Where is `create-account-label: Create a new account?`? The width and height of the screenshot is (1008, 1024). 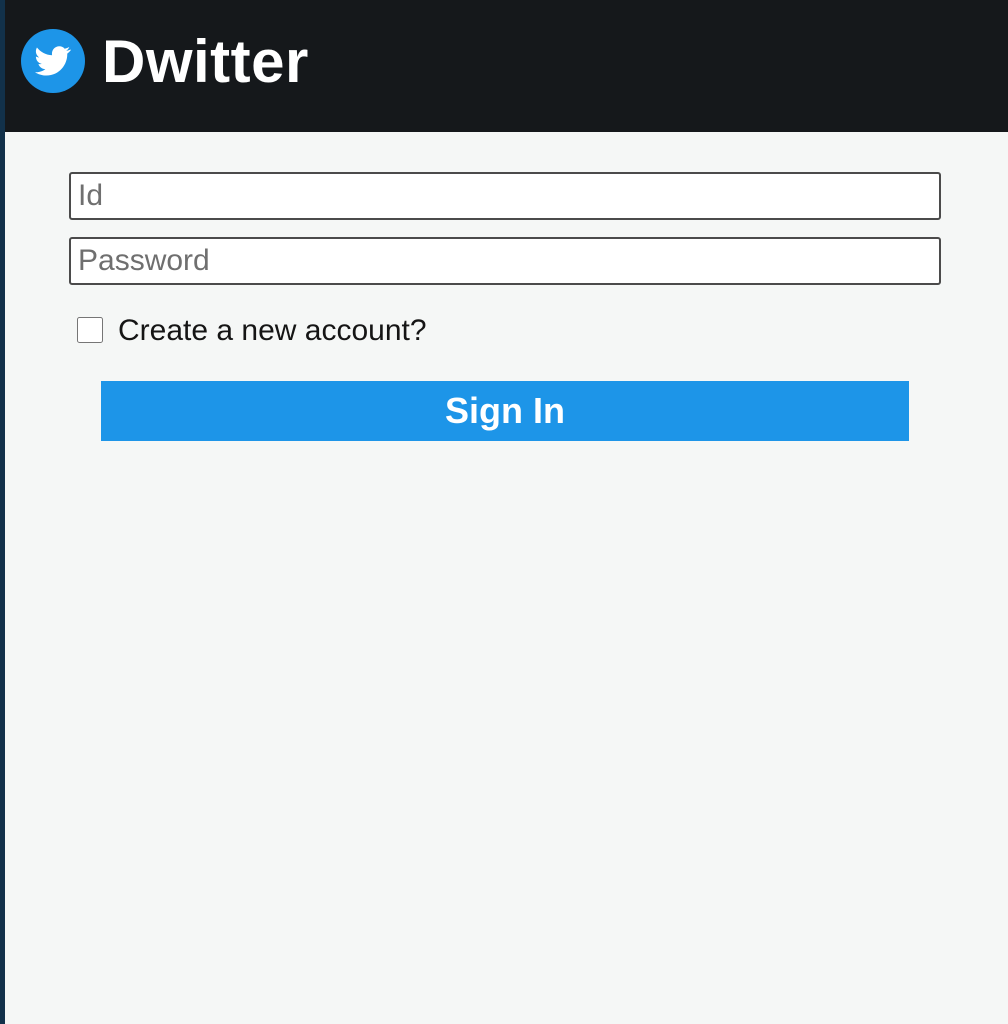
create-account-label: Create a new account? is located at coordinates (272, 331).